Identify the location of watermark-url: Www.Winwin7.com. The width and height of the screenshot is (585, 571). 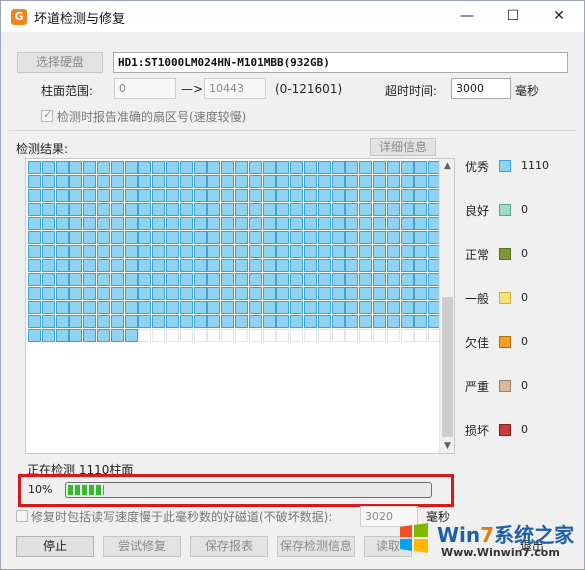
(500, 552).